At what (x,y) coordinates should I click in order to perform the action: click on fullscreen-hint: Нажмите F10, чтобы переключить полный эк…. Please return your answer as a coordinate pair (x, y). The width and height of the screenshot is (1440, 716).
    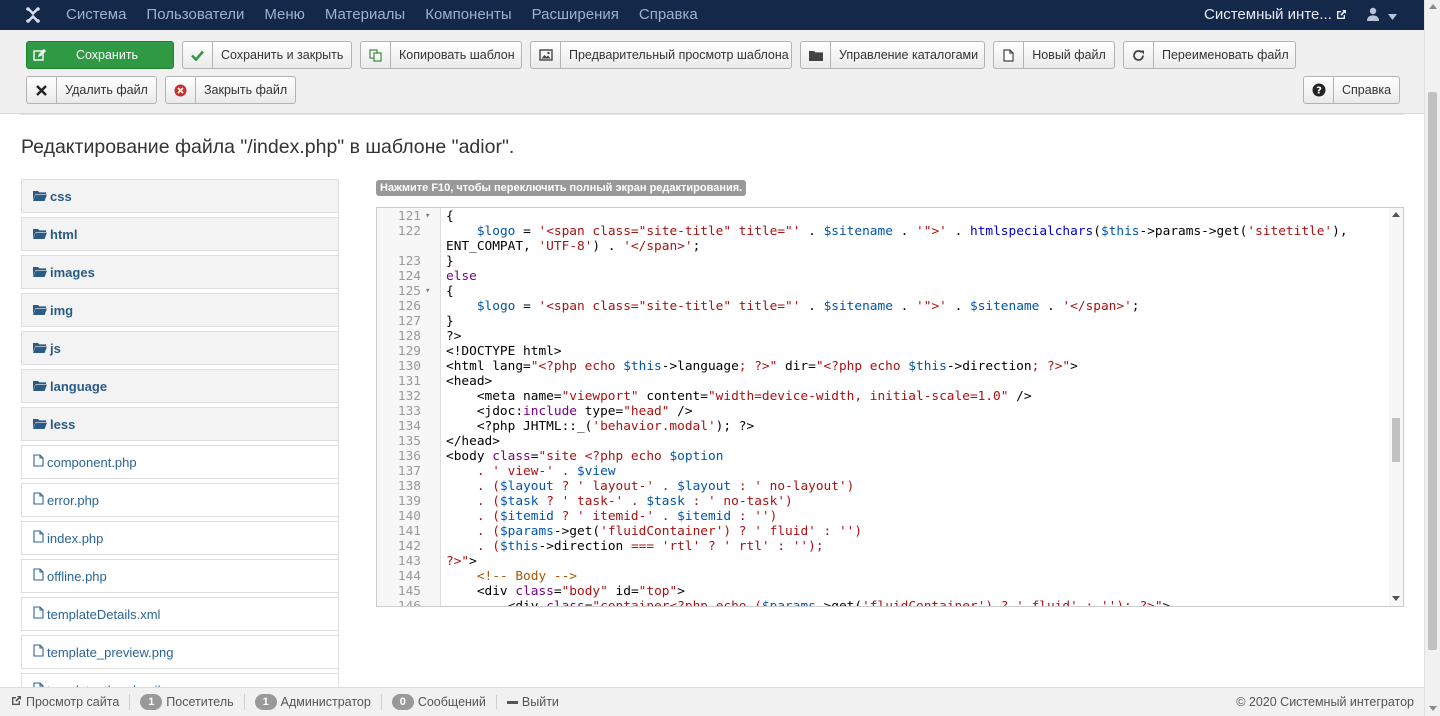
    Looking at the image, I should click on (561, 188).